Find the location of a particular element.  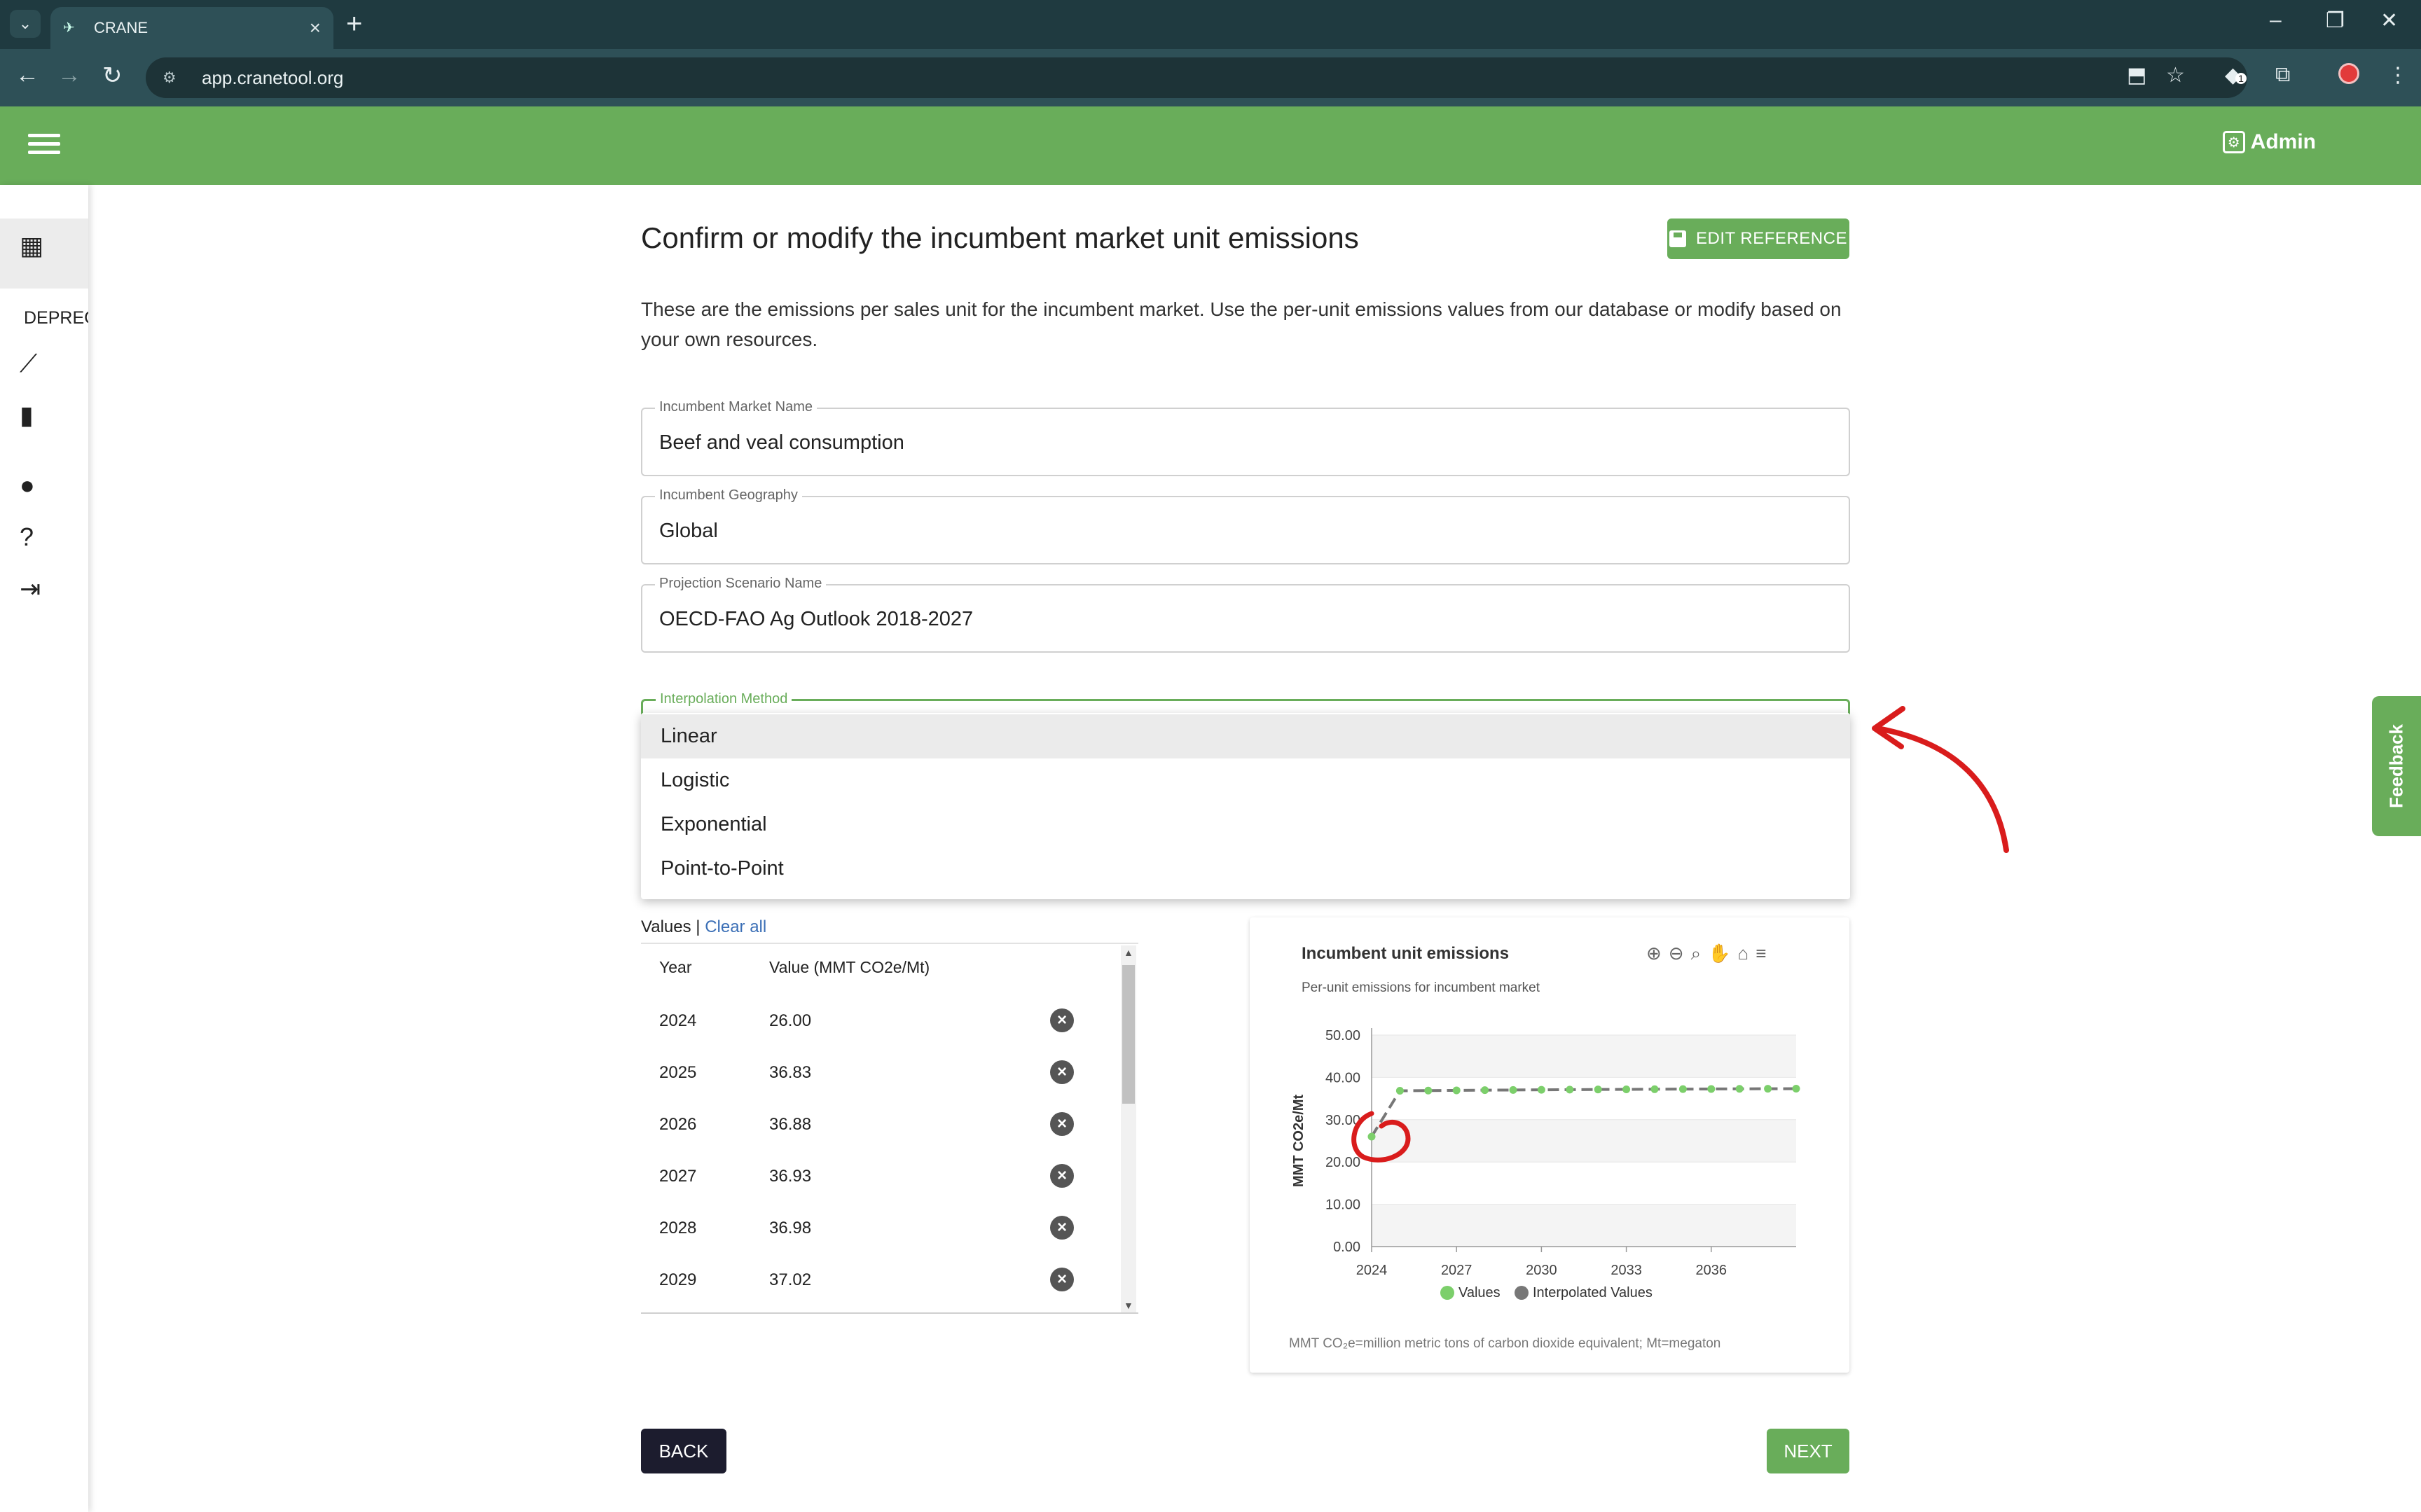

legend-label-interpolated: Interpolated Values is located at coordinates (1593, 1293).